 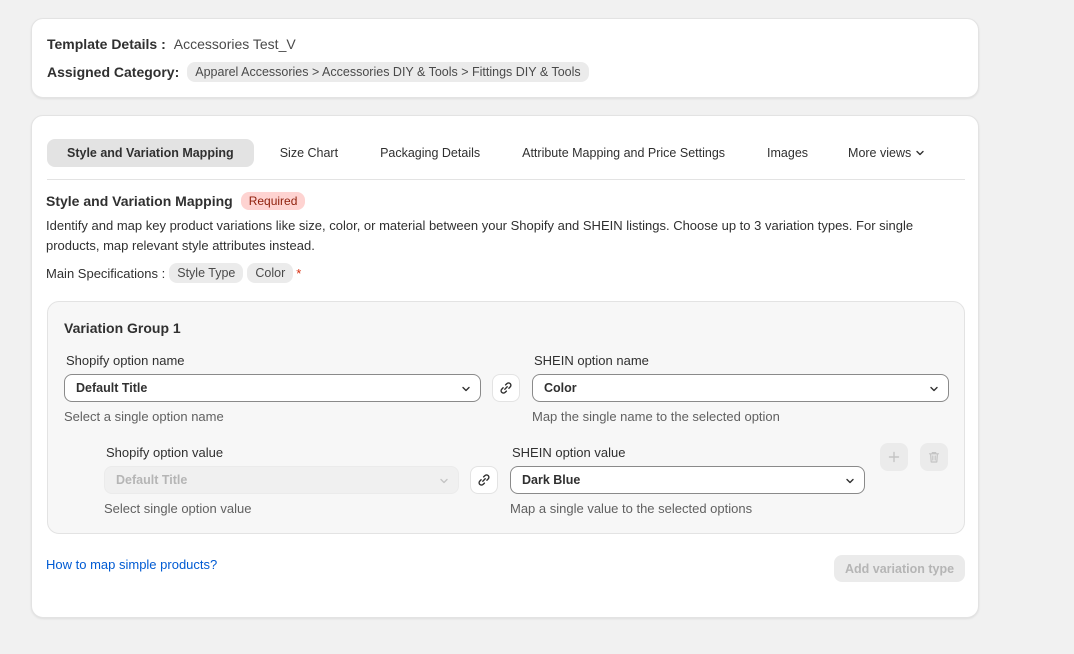 I want to click on delete-value-button, so click(x=934, y=457).